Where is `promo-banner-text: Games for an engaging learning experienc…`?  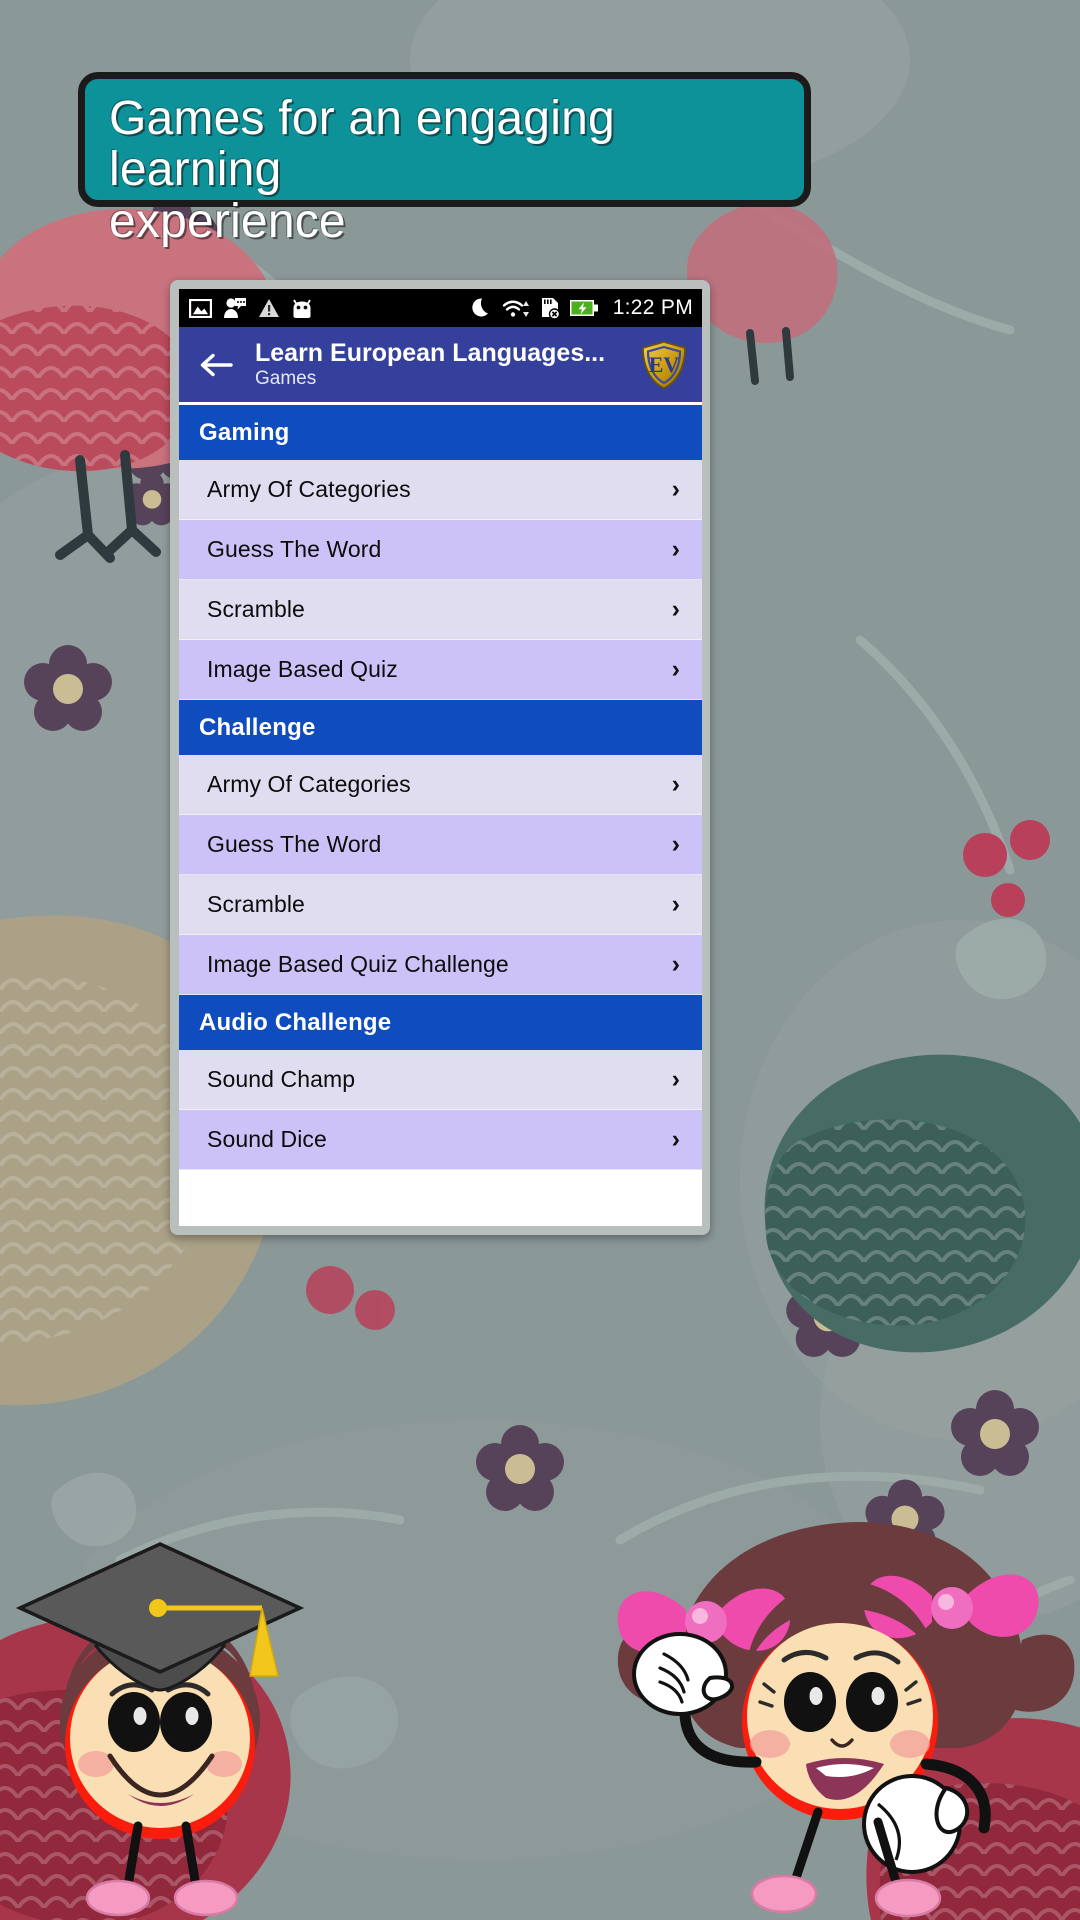 promo-banner-text: Games for an engaging learning experienc… is located at coordinates (362, 170).